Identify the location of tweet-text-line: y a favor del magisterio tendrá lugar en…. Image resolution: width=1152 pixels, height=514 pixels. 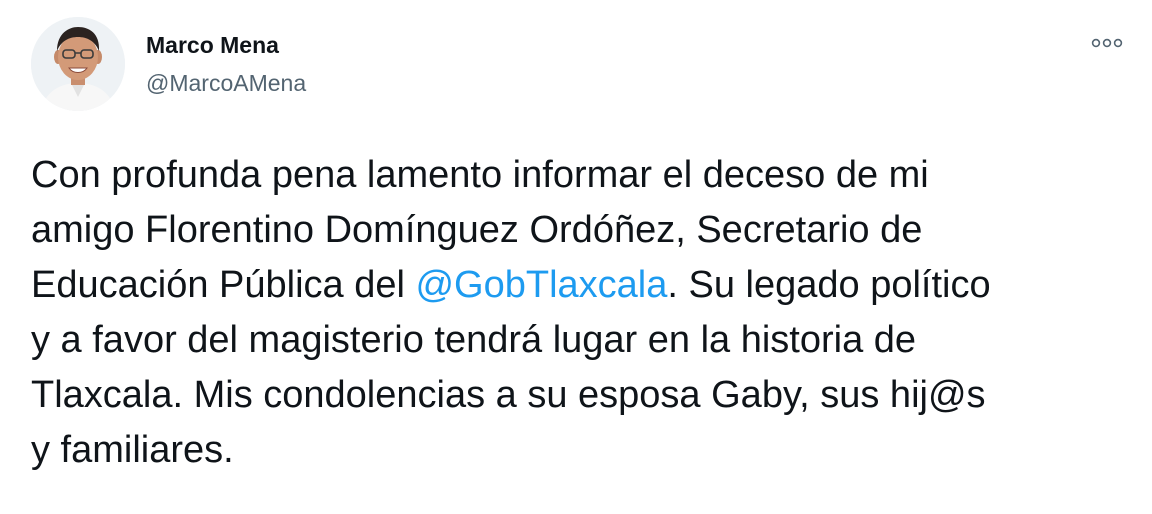
(474, 340).